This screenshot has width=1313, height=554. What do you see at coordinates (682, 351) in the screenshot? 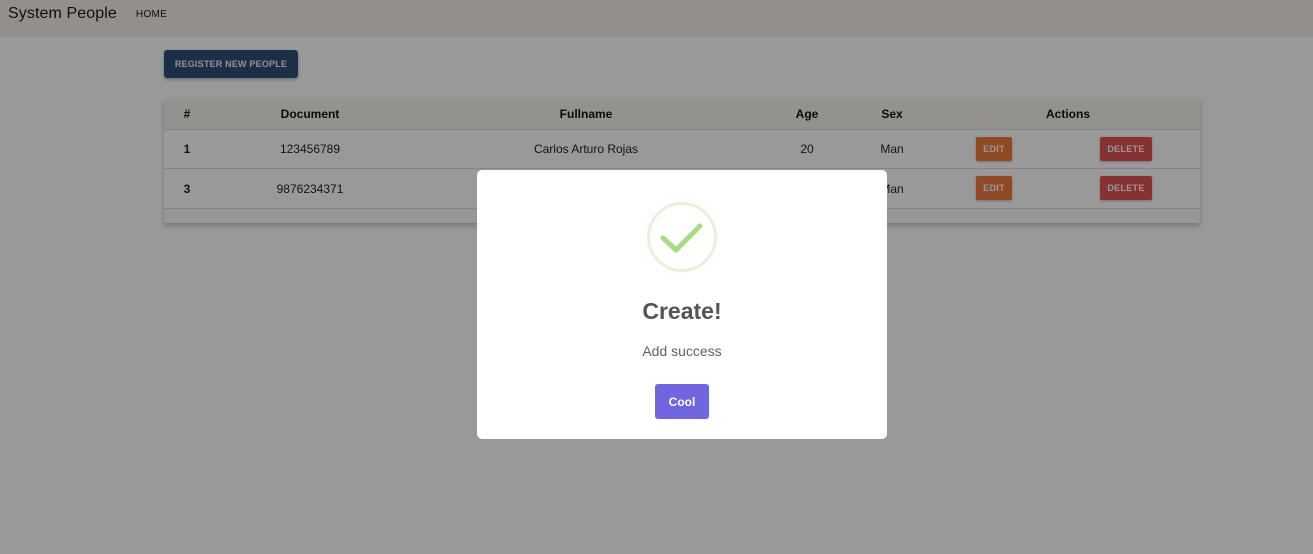
I see `dialog-message: Add success` at bounding box center [682, 351].